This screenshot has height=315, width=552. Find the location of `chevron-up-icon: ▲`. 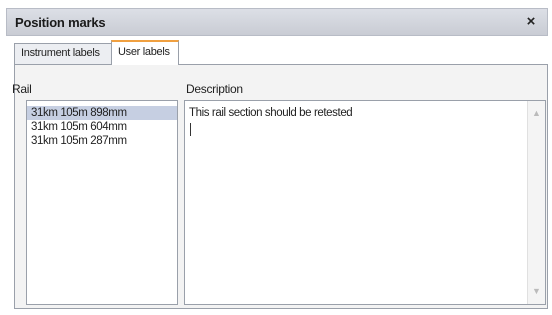

chevron-up-icon: ▲ is located at coordinates (536, 113).